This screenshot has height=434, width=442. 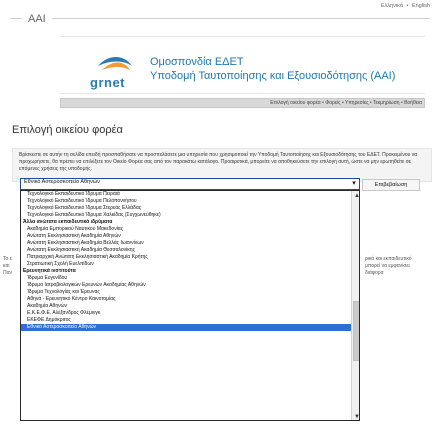 What do you see at coordinates (186, 278) in the screenshot?
I see `organization-option: Ίδρυμα Ευγενίδου` at bounding box center [186, 278].